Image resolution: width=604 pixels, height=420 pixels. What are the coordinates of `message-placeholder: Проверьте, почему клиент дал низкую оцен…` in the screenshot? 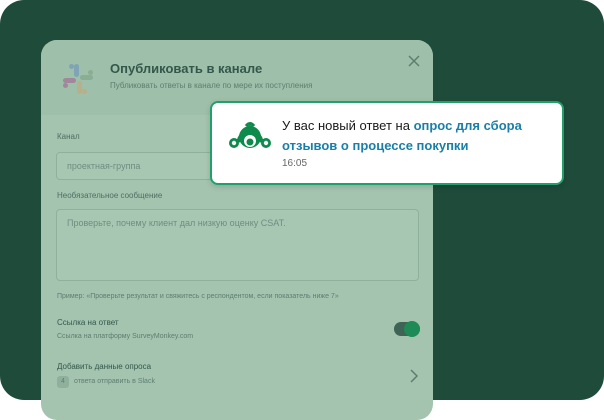 It's located at (176, 223).